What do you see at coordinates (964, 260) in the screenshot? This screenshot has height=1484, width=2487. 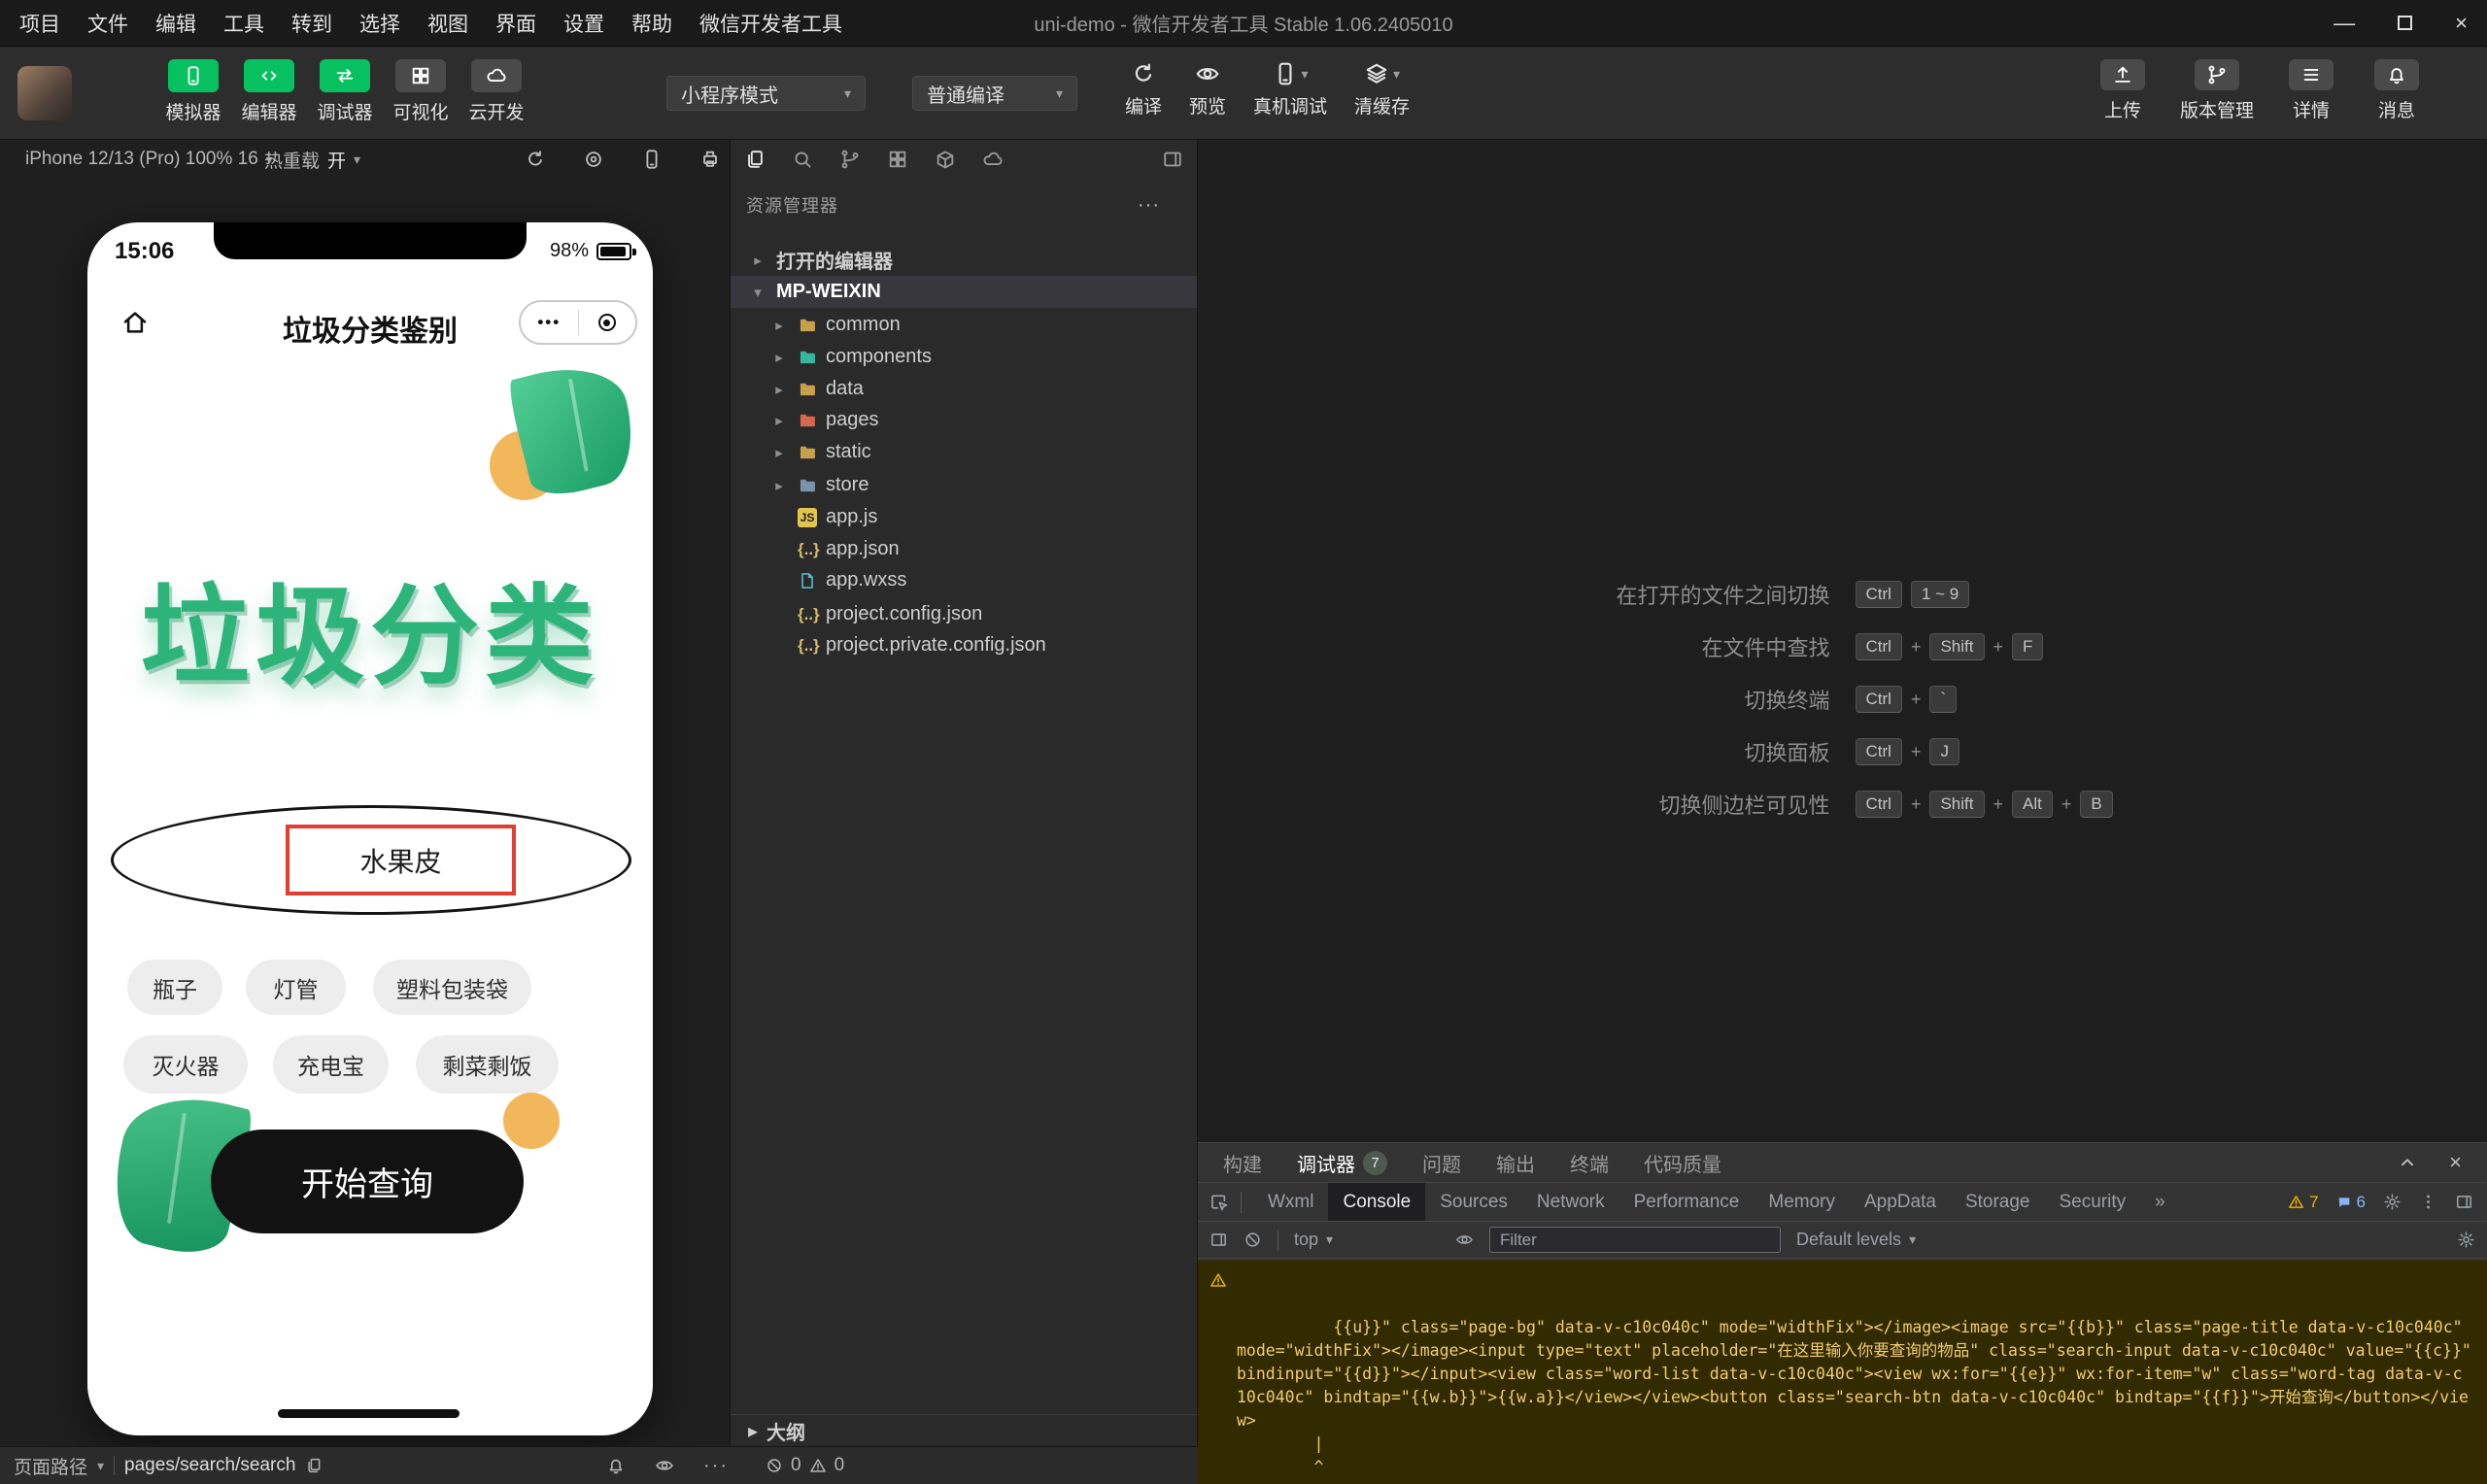 I see `tree-open-editors: ▸ 打开的编辑器` at bounding box center [964, 260].